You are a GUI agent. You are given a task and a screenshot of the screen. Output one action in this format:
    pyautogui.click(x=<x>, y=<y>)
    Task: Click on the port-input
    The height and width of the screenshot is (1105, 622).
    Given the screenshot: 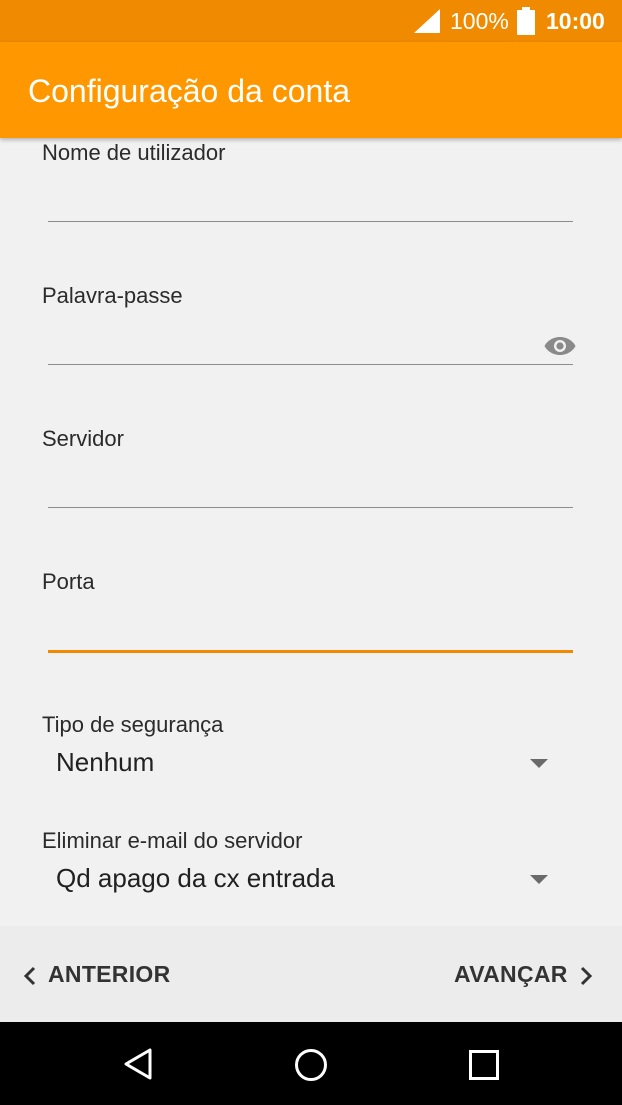 What is the action you would take?
    pyautogui.click(x=293, y=629)
    